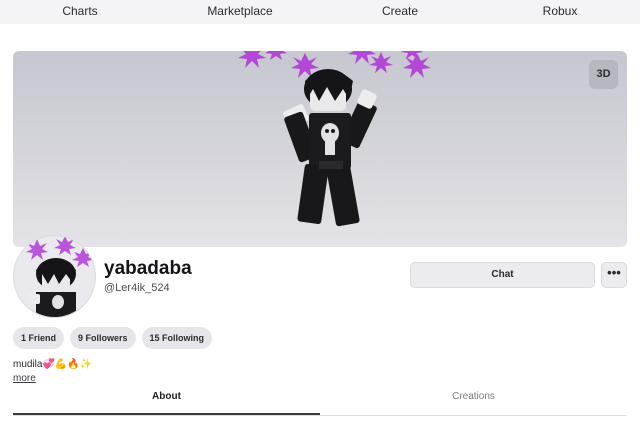  I want to click on more-options-icon: •••, so click(614, 272).